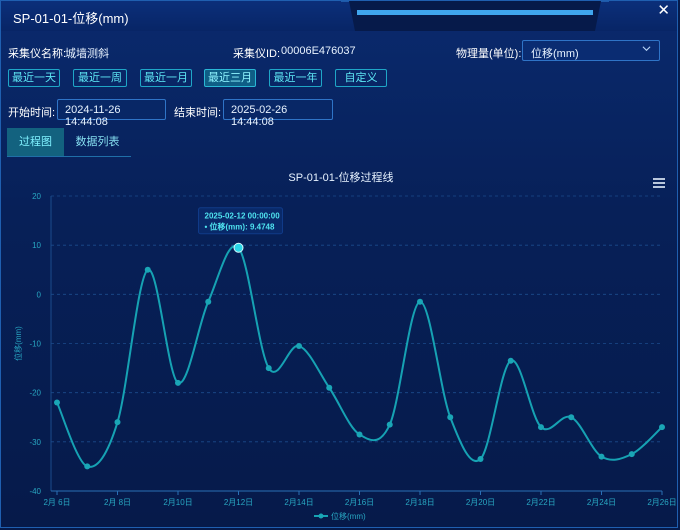 Image resolution: width=680 pixels, height=530 pixels. I want to click on start-time-label: 开始时间:, so click(32, 113).